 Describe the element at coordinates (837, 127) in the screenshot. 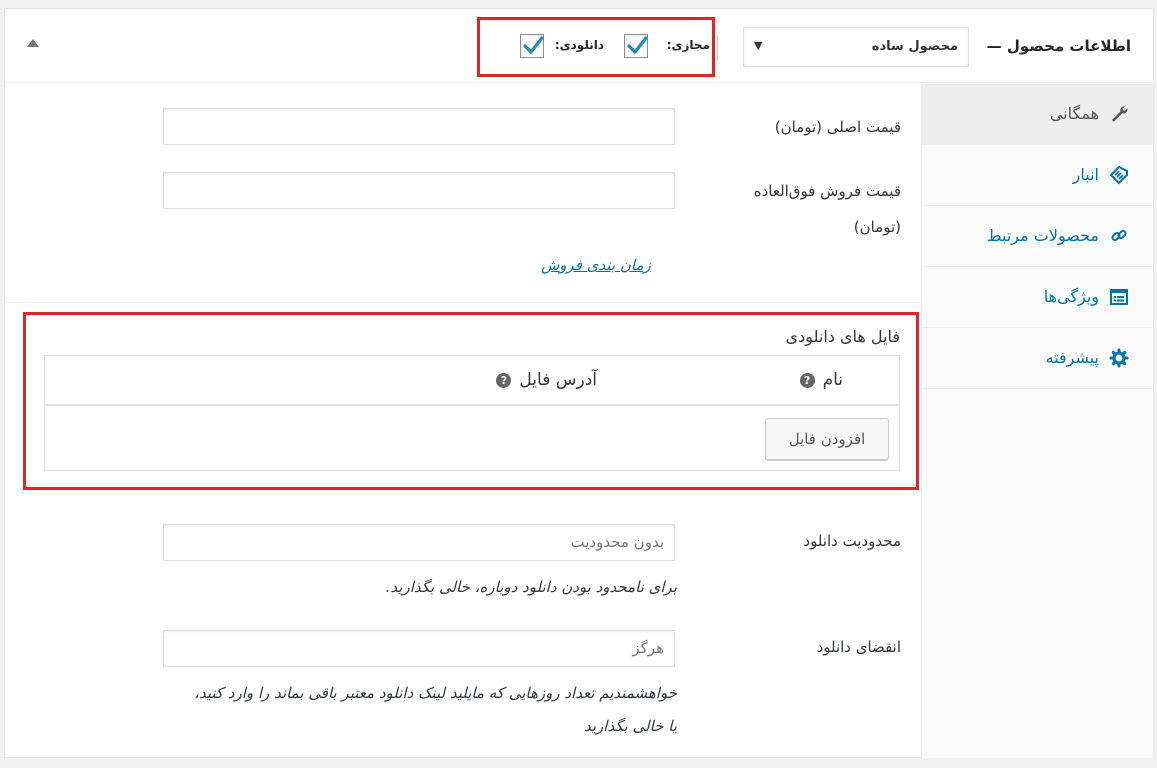

I see `regular-price-label: قیمت اصلی (تومان)` at that location.